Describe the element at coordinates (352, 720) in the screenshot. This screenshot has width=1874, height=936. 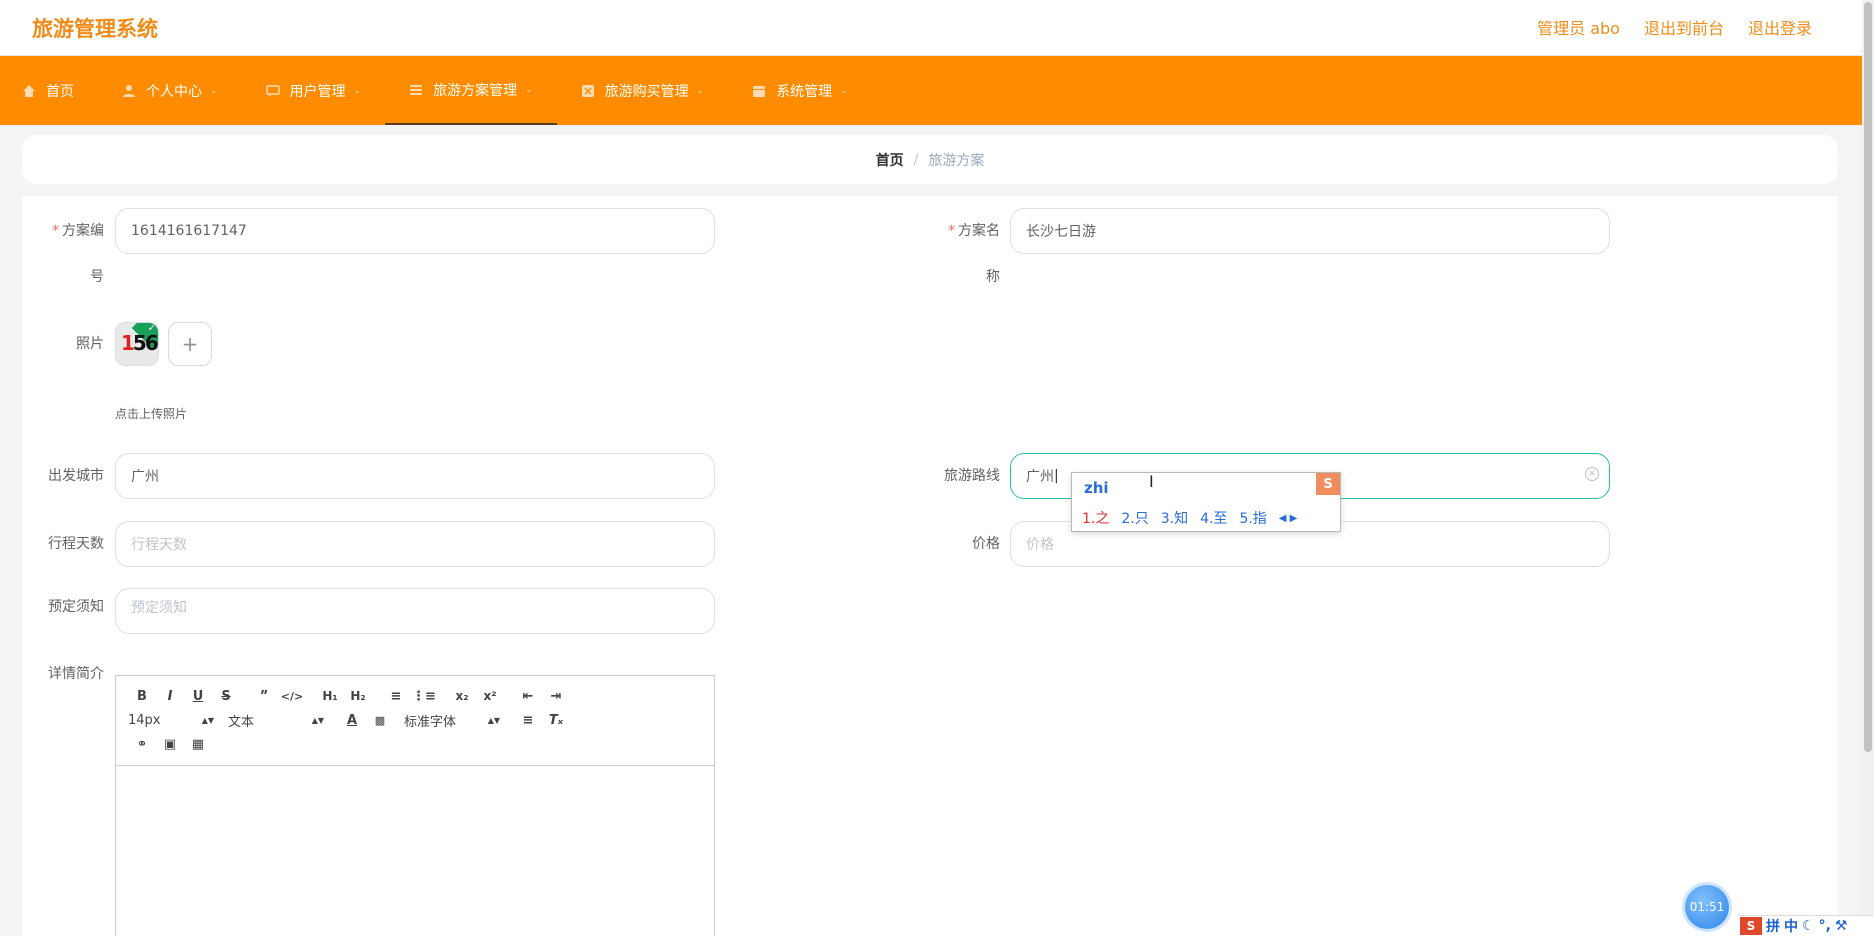
I see `font-color-icon: A` at that location.